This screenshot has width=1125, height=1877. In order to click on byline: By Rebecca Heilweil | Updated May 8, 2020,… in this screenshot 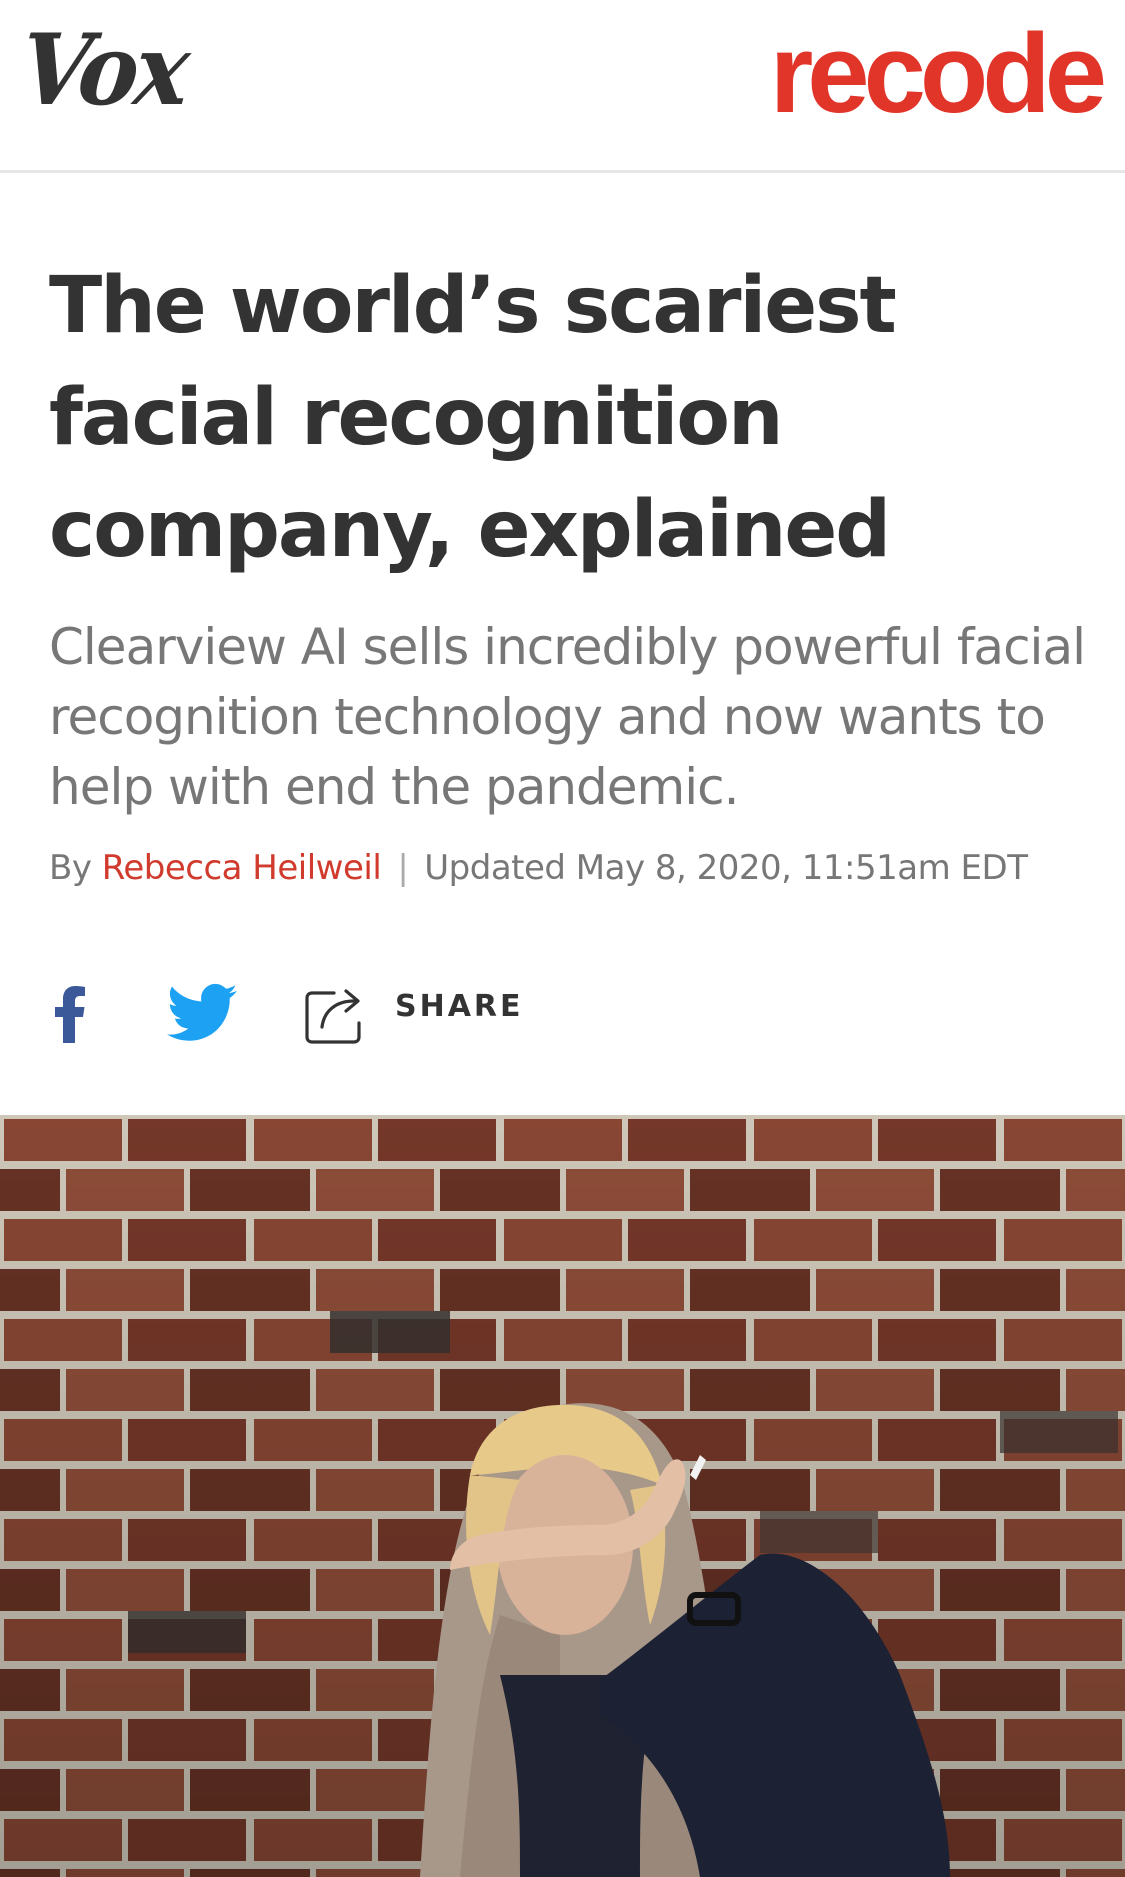, I will do `click(538, 868)`.